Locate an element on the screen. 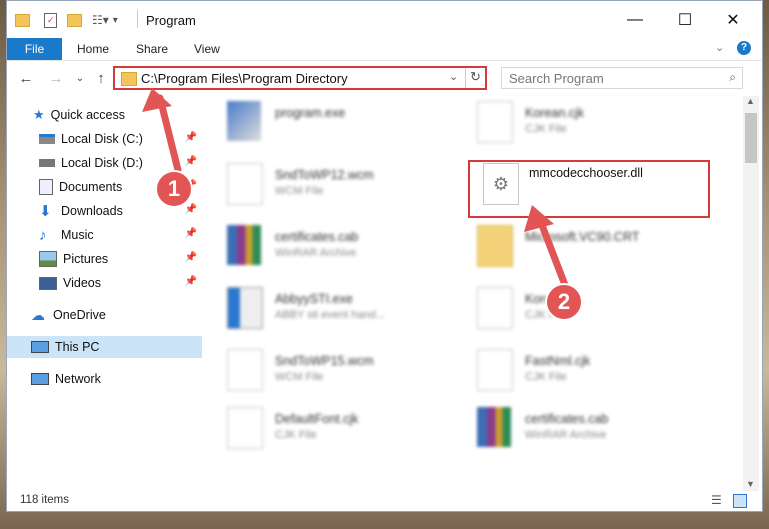  arrow-1-head is located at coordinates (157, 100).